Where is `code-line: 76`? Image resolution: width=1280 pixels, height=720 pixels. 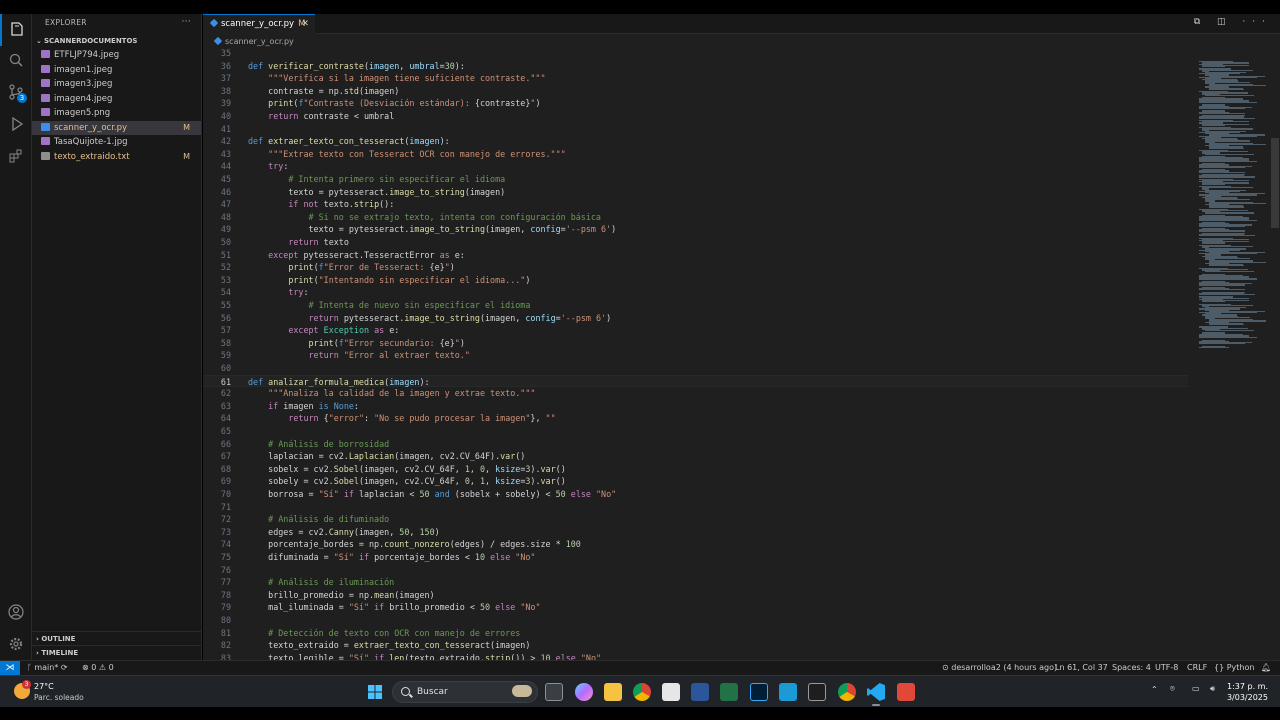 code-line: 76 is located at coordinates (695, 570).